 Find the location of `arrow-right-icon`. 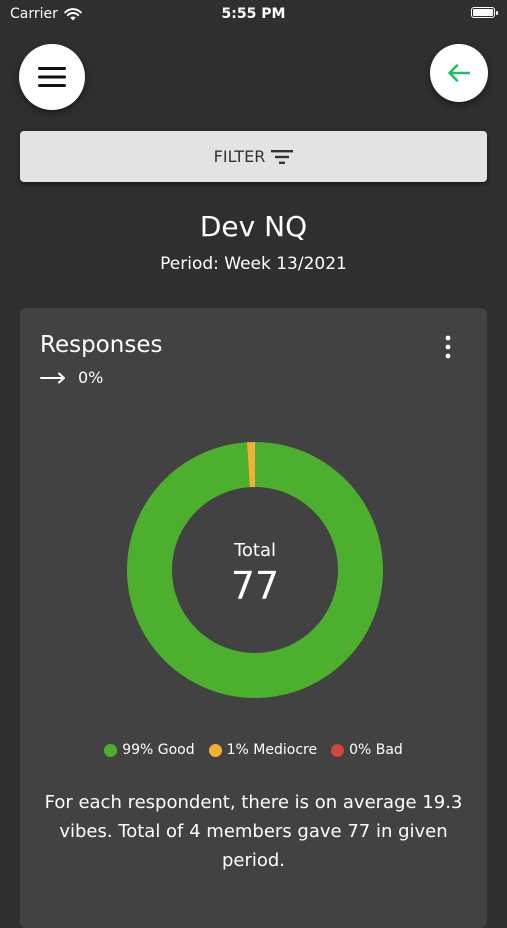

arrow-right-icon is located at coordinates (52, 377).